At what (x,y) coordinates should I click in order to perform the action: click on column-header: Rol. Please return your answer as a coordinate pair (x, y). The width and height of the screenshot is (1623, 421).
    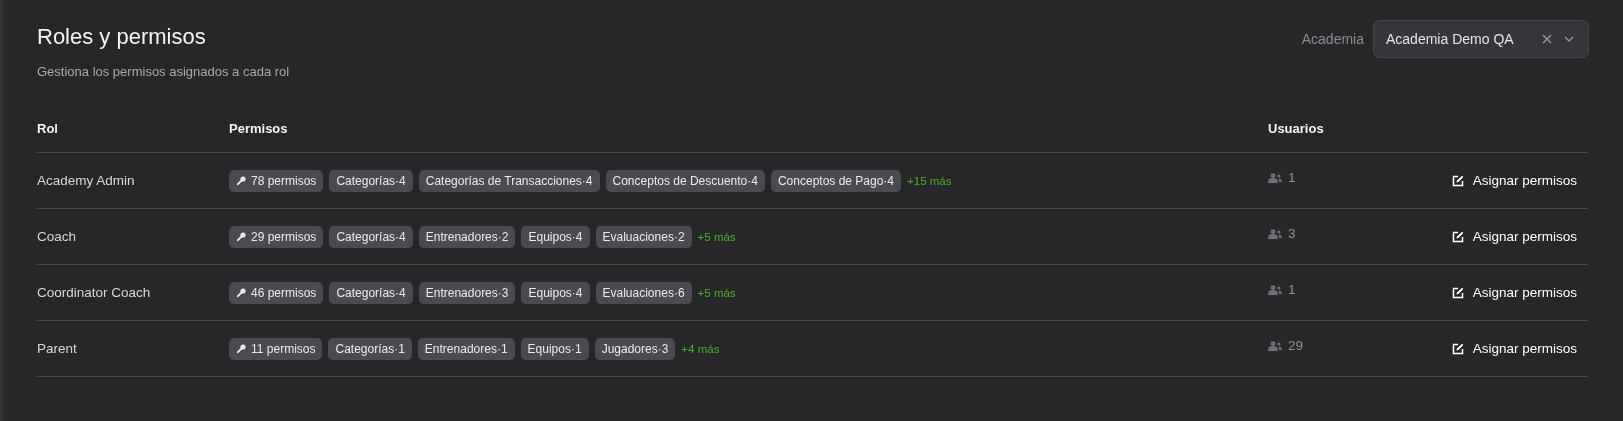
    Looking at the image, I should click on (48, 128).